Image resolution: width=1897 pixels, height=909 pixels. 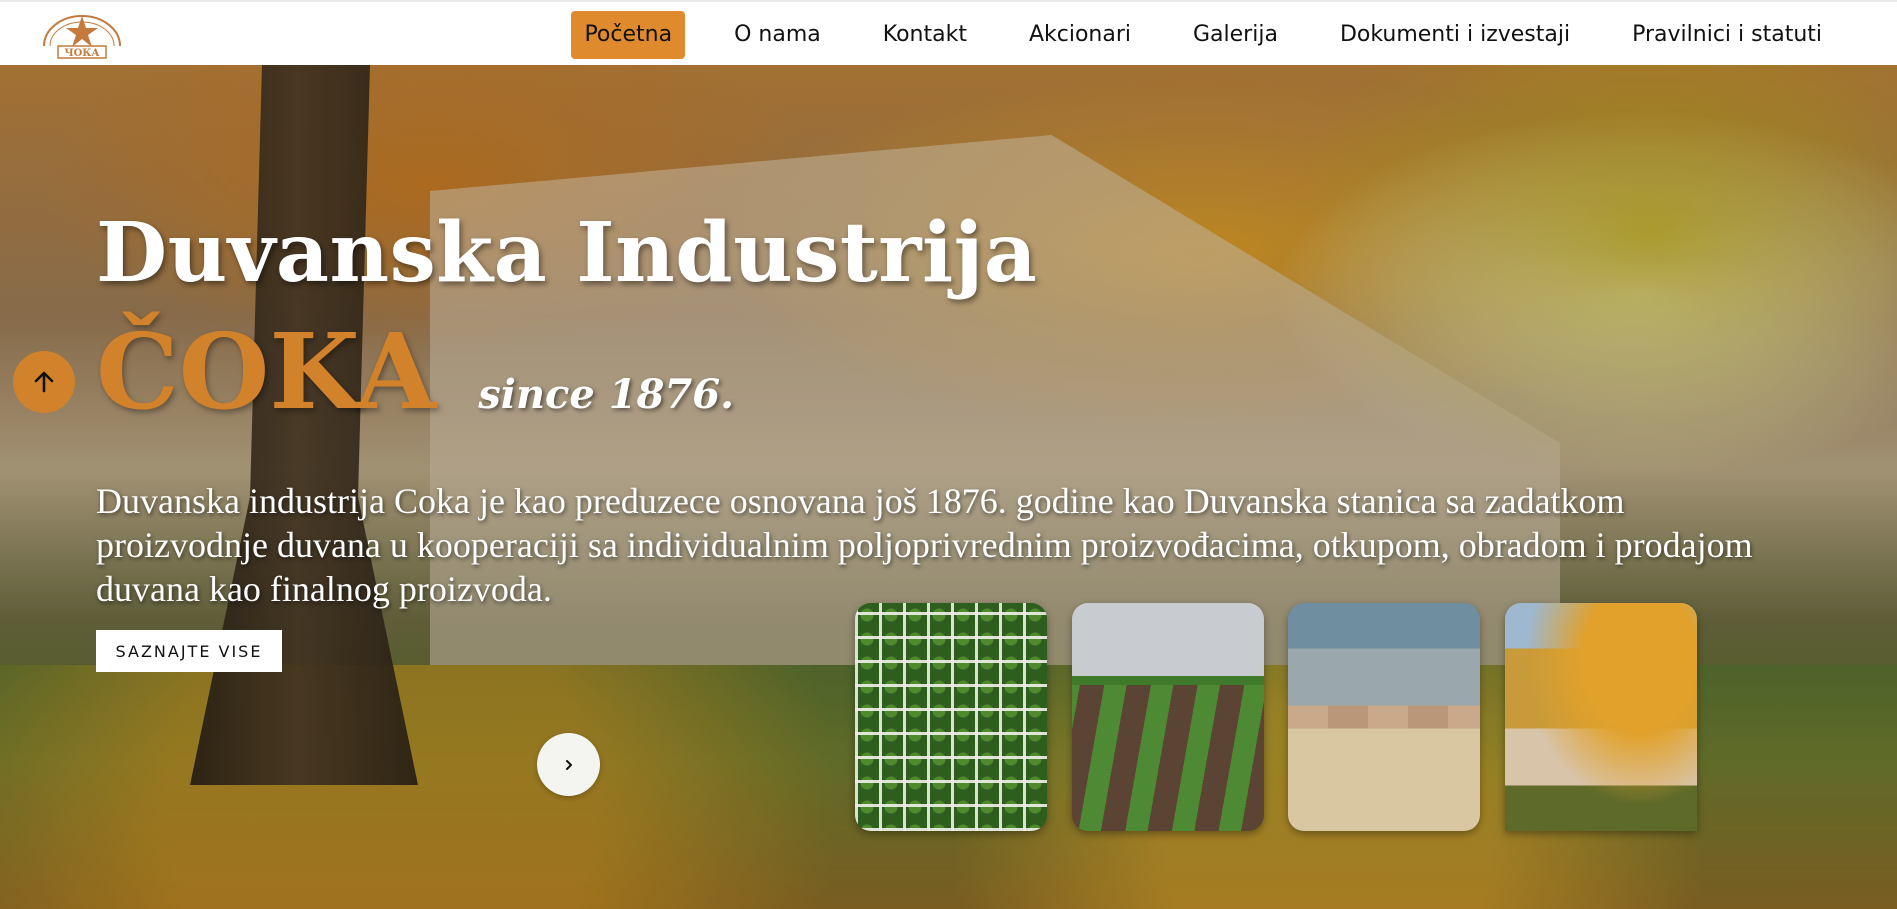 I want to click on hero-brand-name: ČOKA, so click(x=266, y=371).